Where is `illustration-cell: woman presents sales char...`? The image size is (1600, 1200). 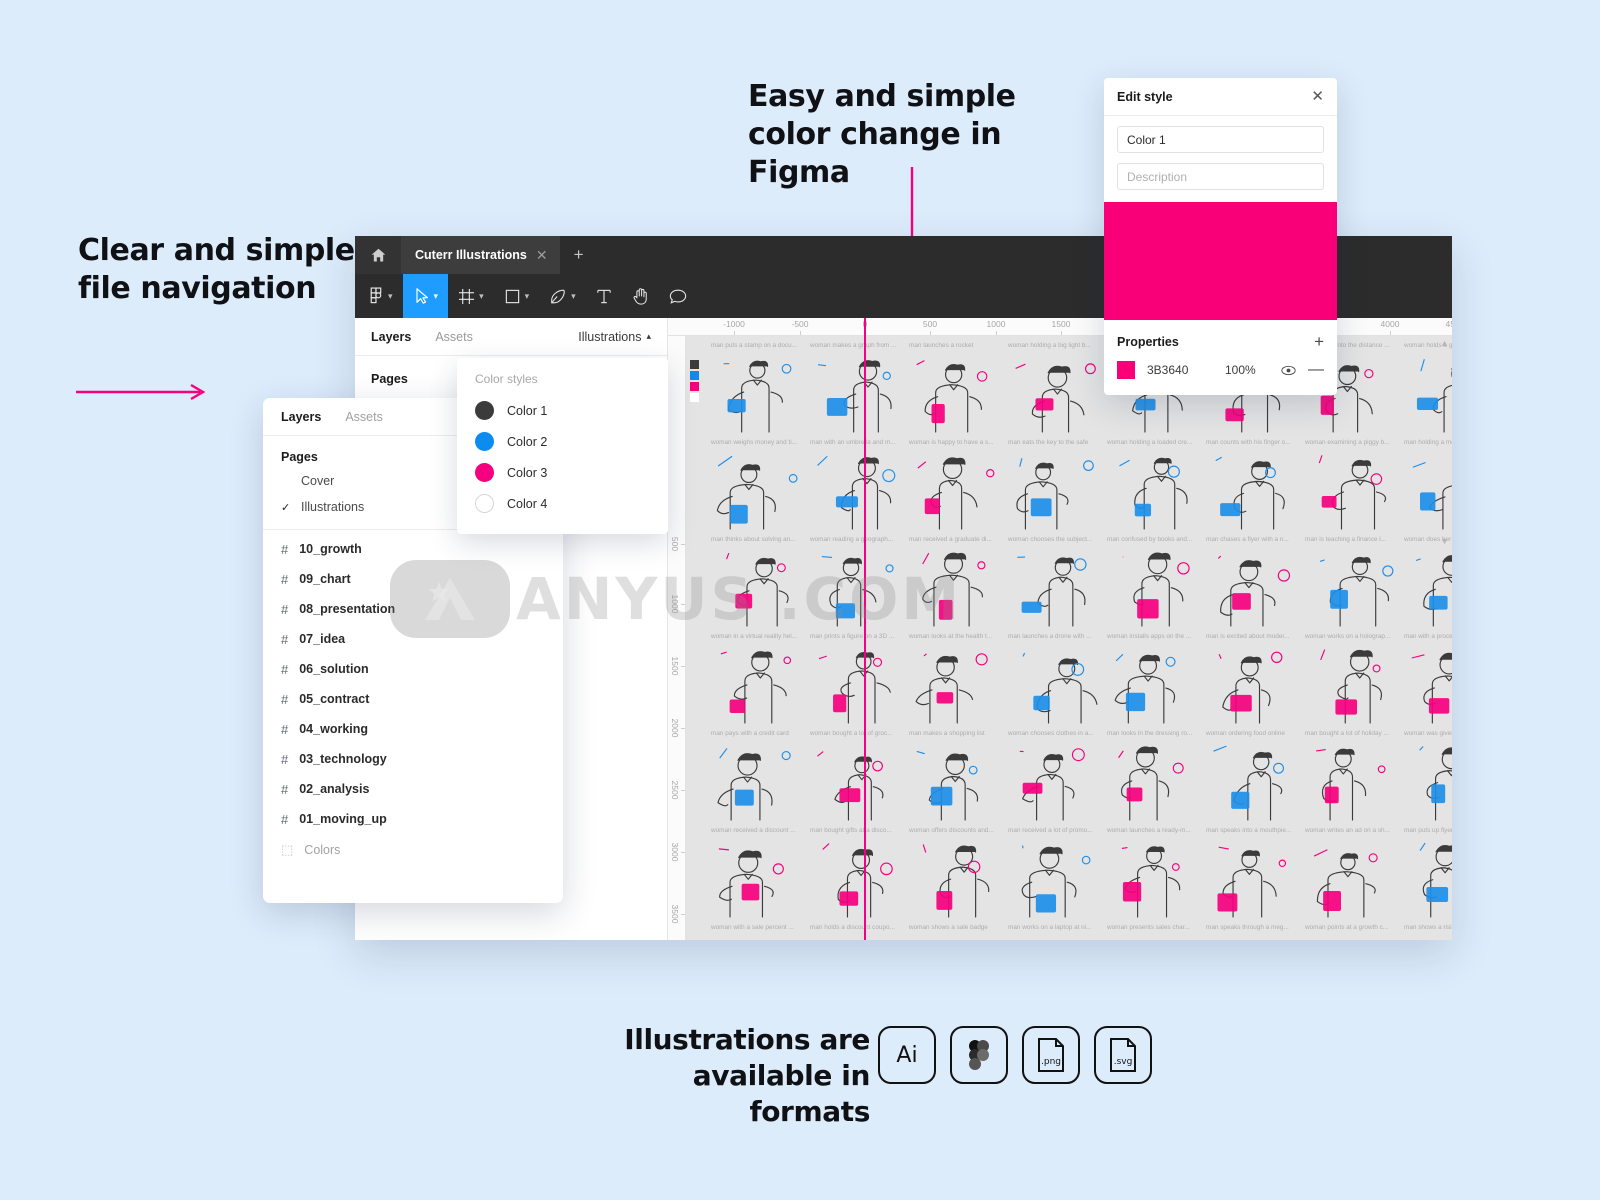 illustration-cell: woman presents sales char... is located at coordinates (1153, 932).